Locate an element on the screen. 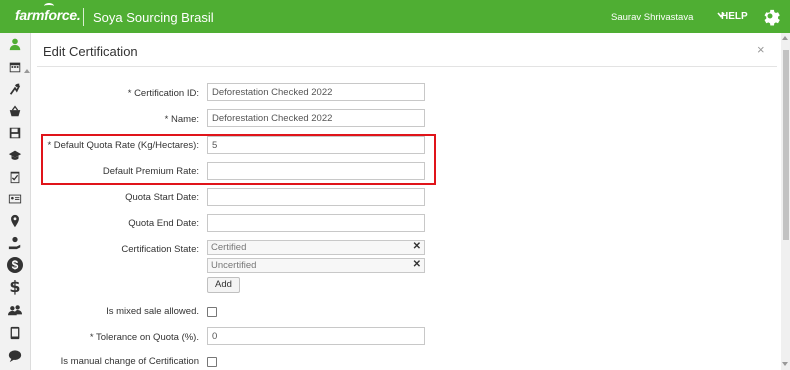 This screenshot has height=370, width=790. dialog-header-divider is located at coordinates (407, 66).